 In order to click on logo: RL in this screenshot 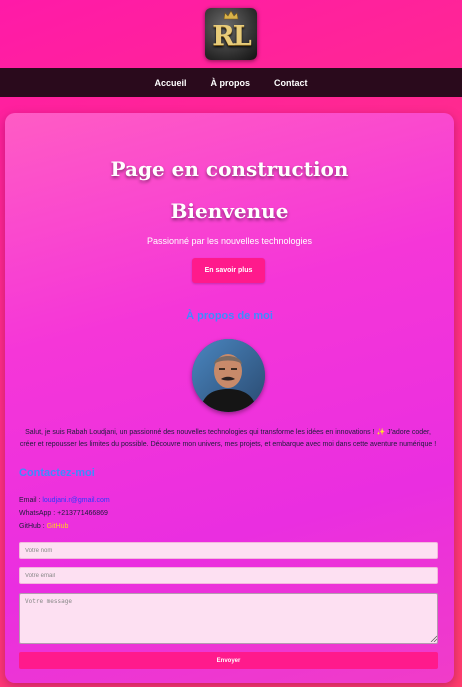, I will do `click(231, 34)`.